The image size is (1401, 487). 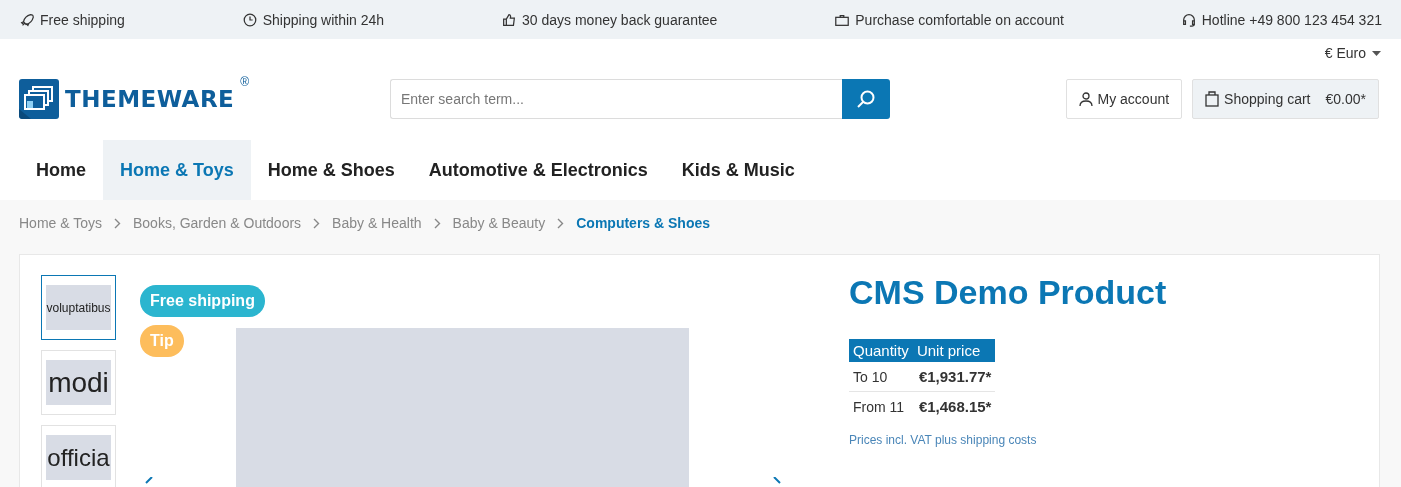 I want to click on breadcrumb-link: Computers & Shoes, so click(x=643, y=223).